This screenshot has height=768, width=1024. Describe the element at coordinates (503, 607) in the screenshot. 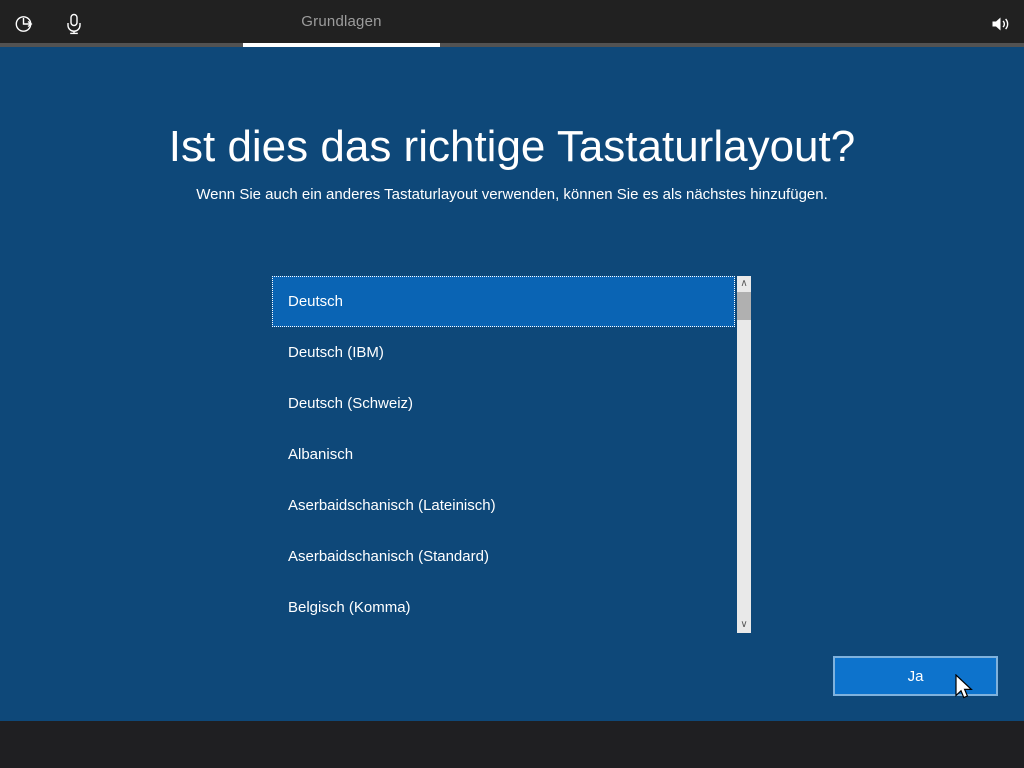

I see `list-item: Belgisch (Komma)` at that location.